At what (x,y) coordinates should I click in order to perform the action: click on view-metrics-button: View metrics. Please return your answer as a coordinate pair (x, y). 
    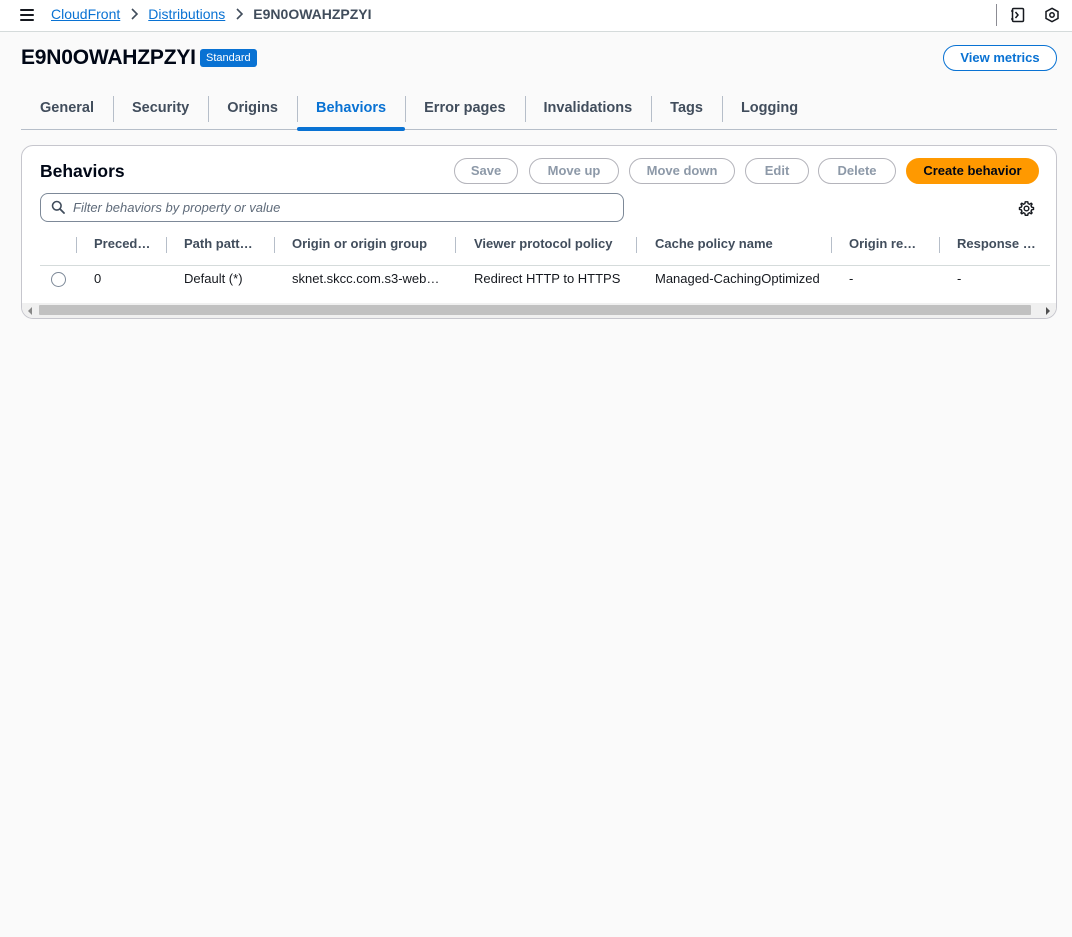
    Looking at the image, I should click on (1000, 58).